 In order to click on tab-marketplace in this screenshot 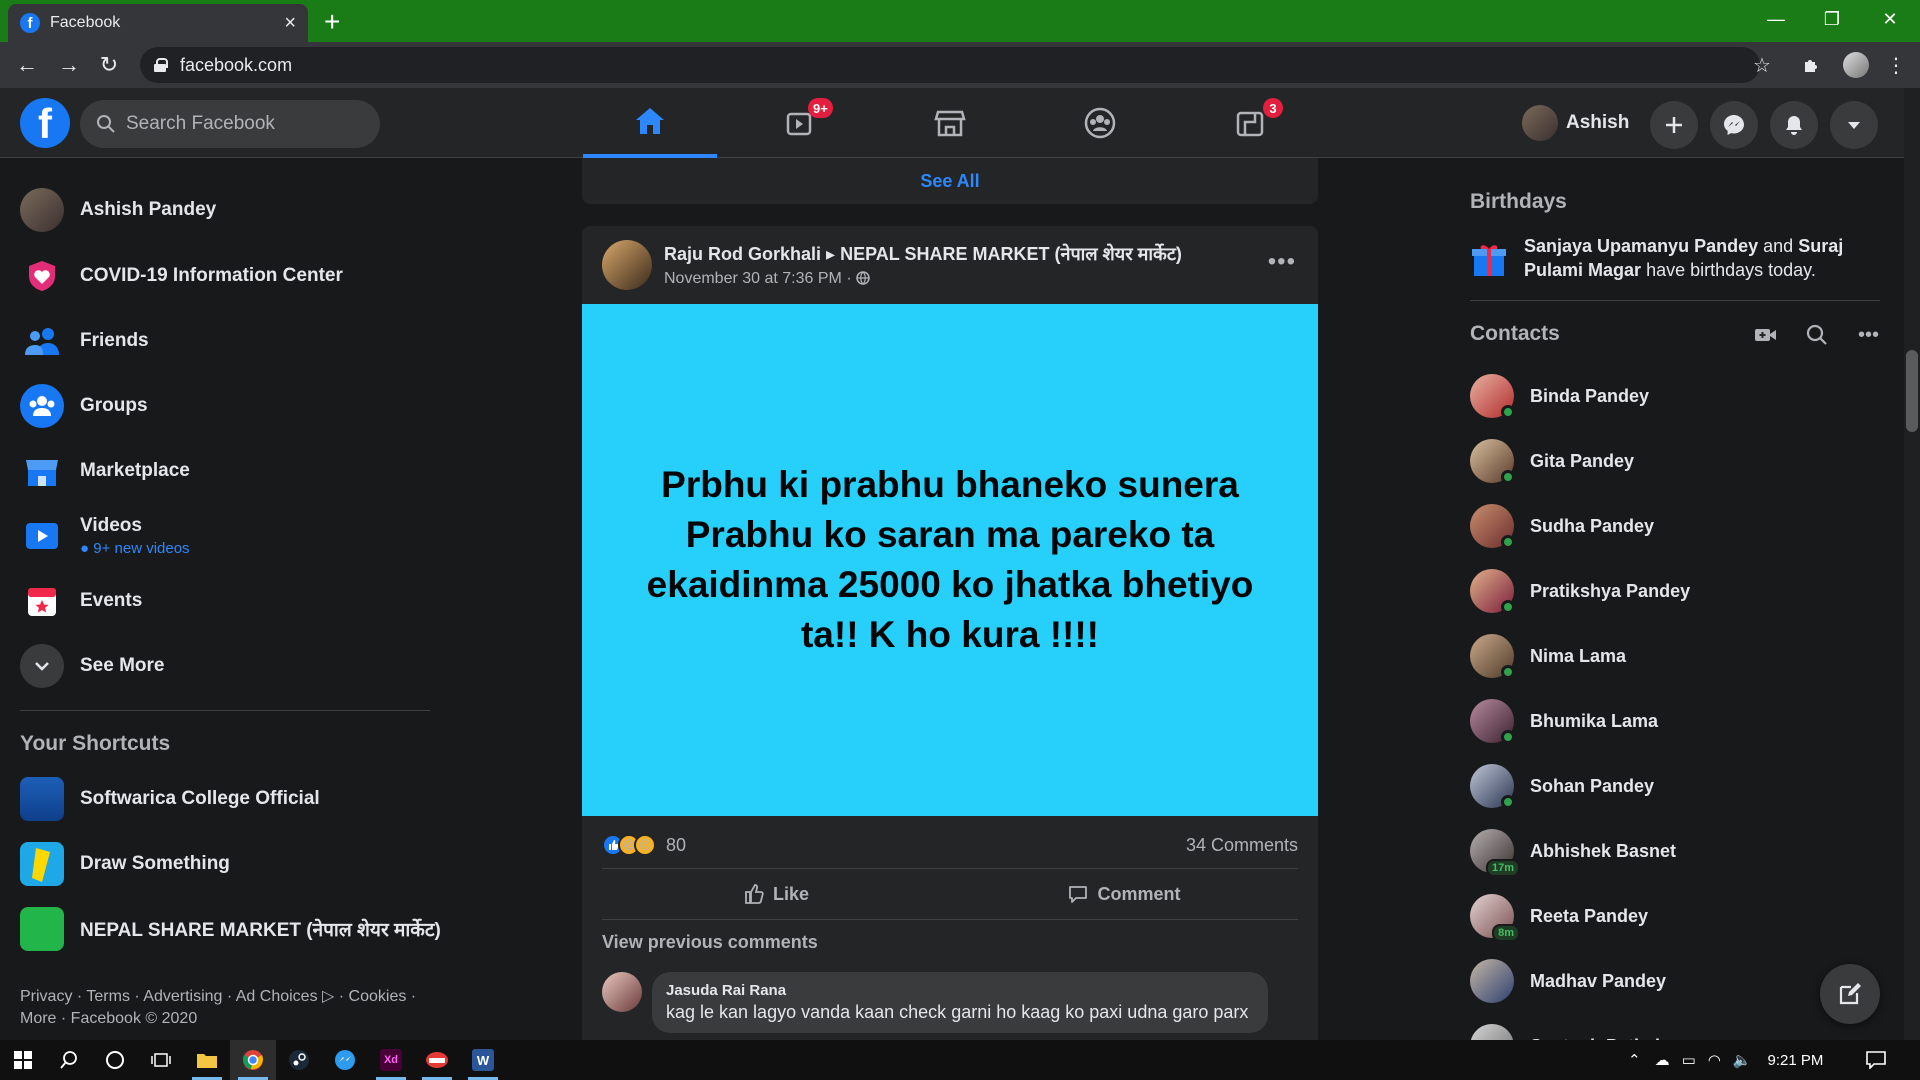, I will do `click(950, 123)`.